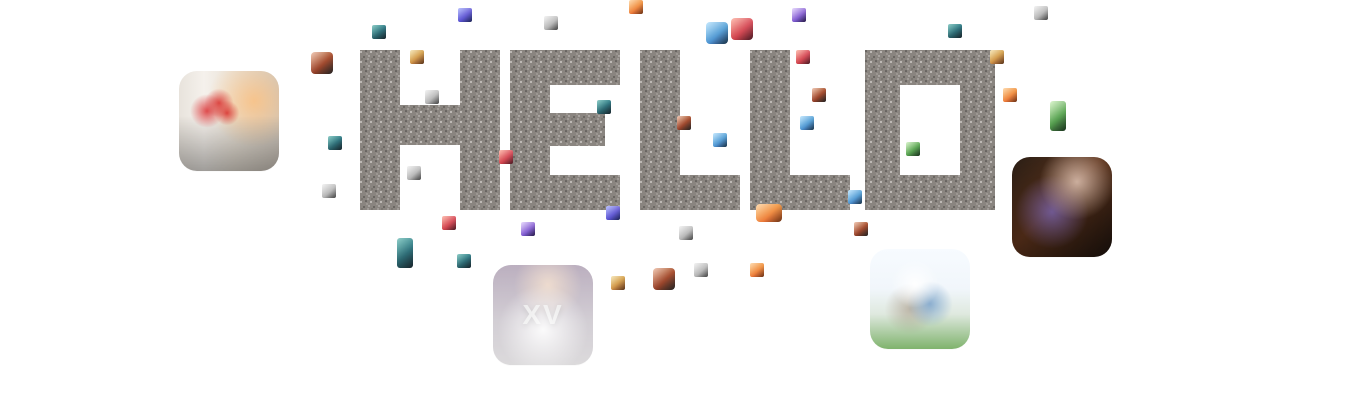 This screenshot has width=1360, height=418. Describe the element at coordinates (229, 121) in the screenshot. I see `photo-big-left` at that location.